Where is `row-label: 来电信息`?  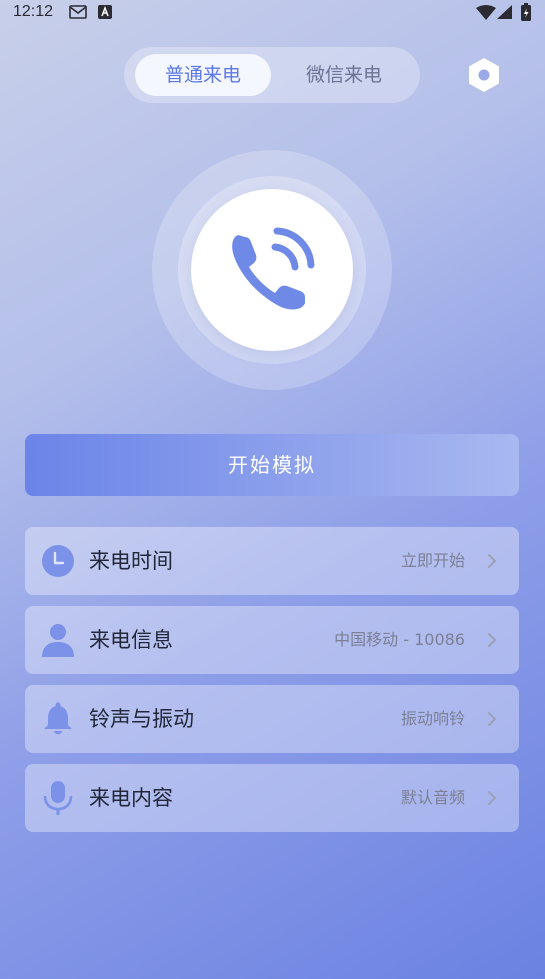 row-label: 来电信息 is located at coordinates (131, 640).